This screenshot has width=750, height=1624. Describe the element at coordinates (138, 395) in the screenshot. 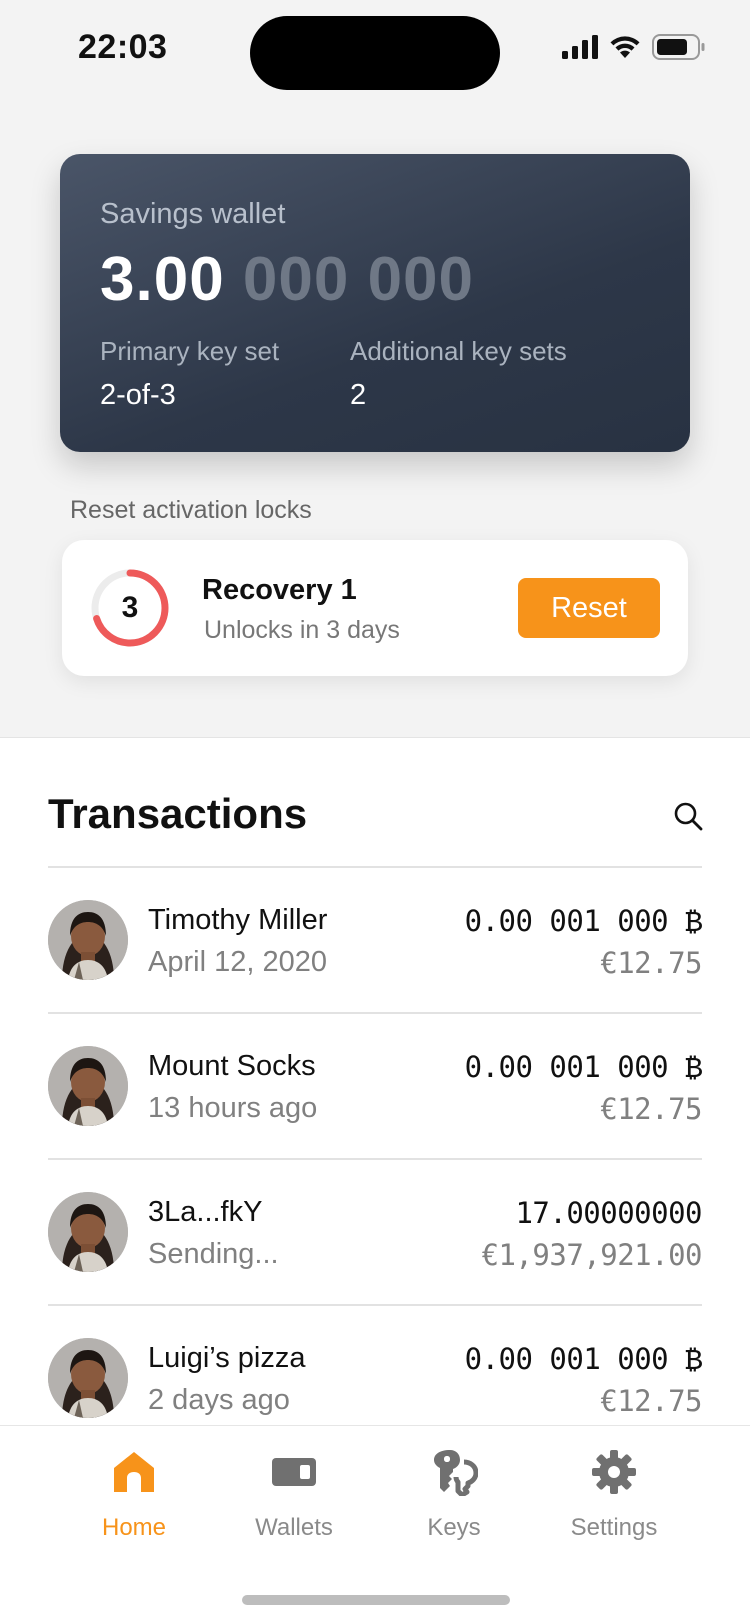

I see `primary-key-set-value: 2-of-3` at that location.